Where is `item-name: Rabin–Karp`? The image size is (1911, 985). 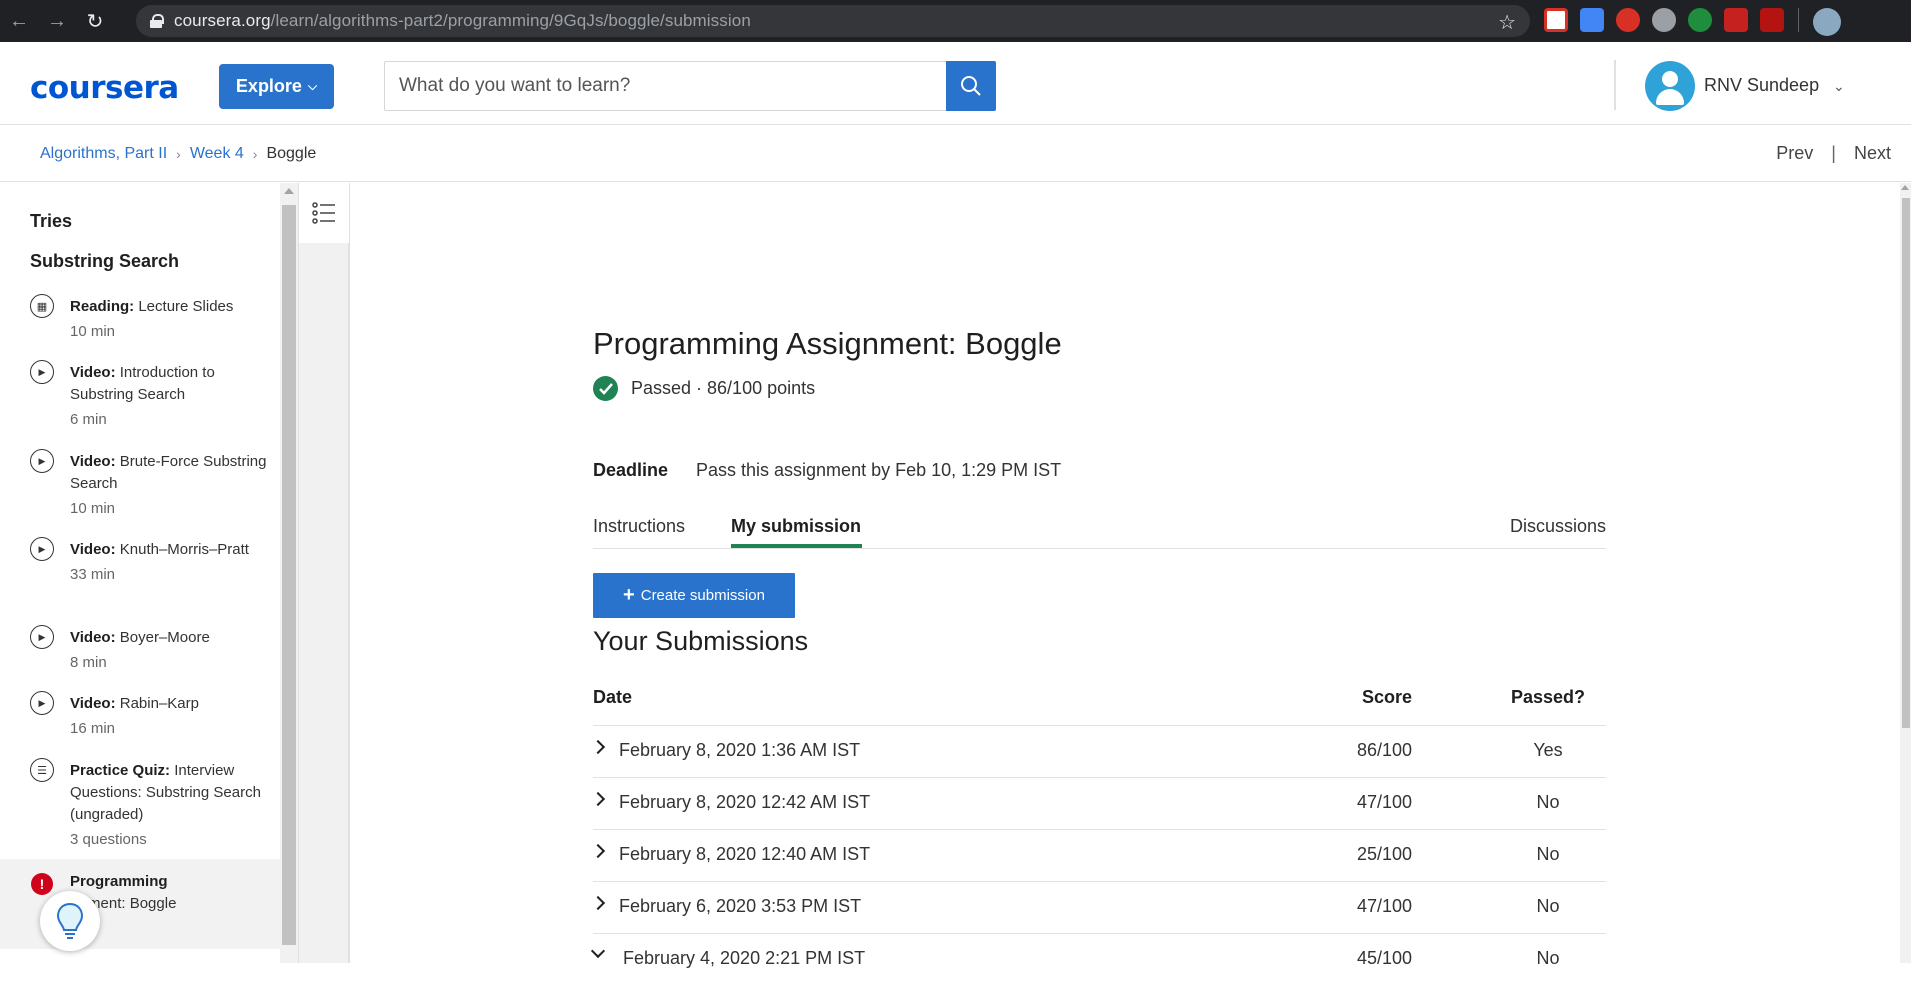
item-name: Rabin–Karp is located at coordinates (159, 703).